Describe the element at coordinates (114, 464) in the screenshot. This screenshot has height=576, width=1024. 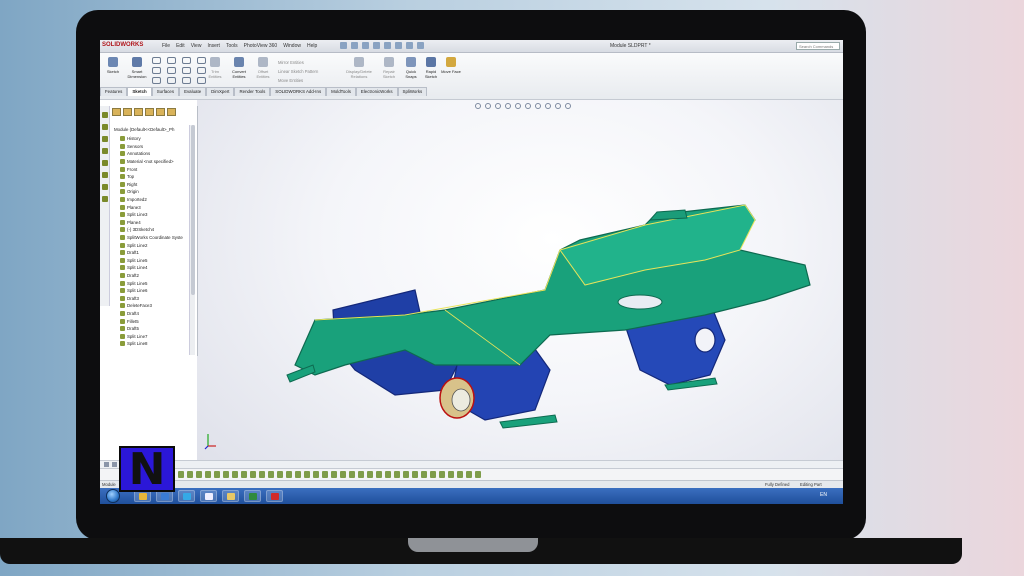
I see `tab-nav-prev-icon` at that location.